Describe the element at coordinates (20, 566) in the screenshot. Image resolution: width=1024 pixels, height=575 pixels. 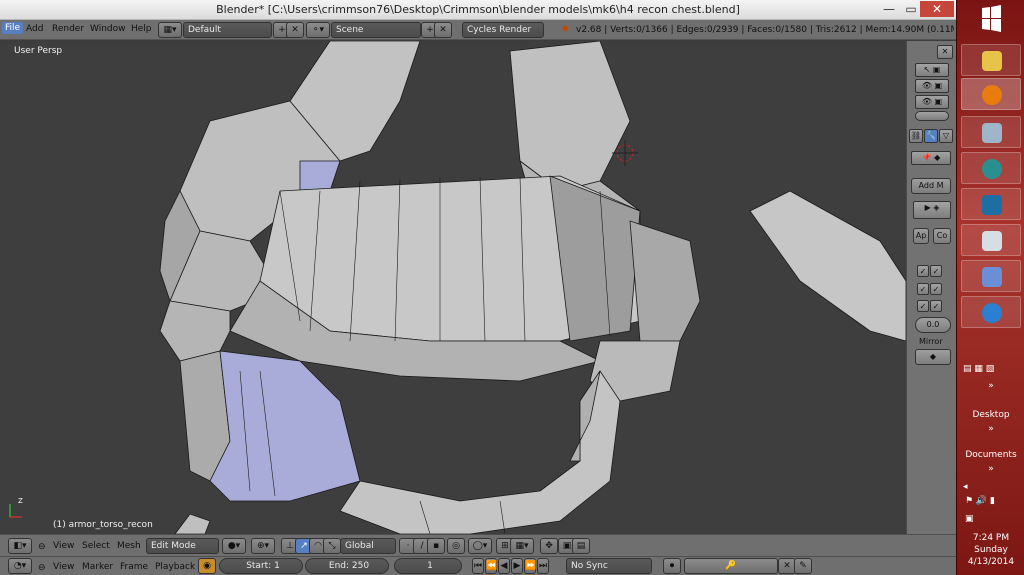
I see `timeline-editor-icon: ◔▾` at that location.